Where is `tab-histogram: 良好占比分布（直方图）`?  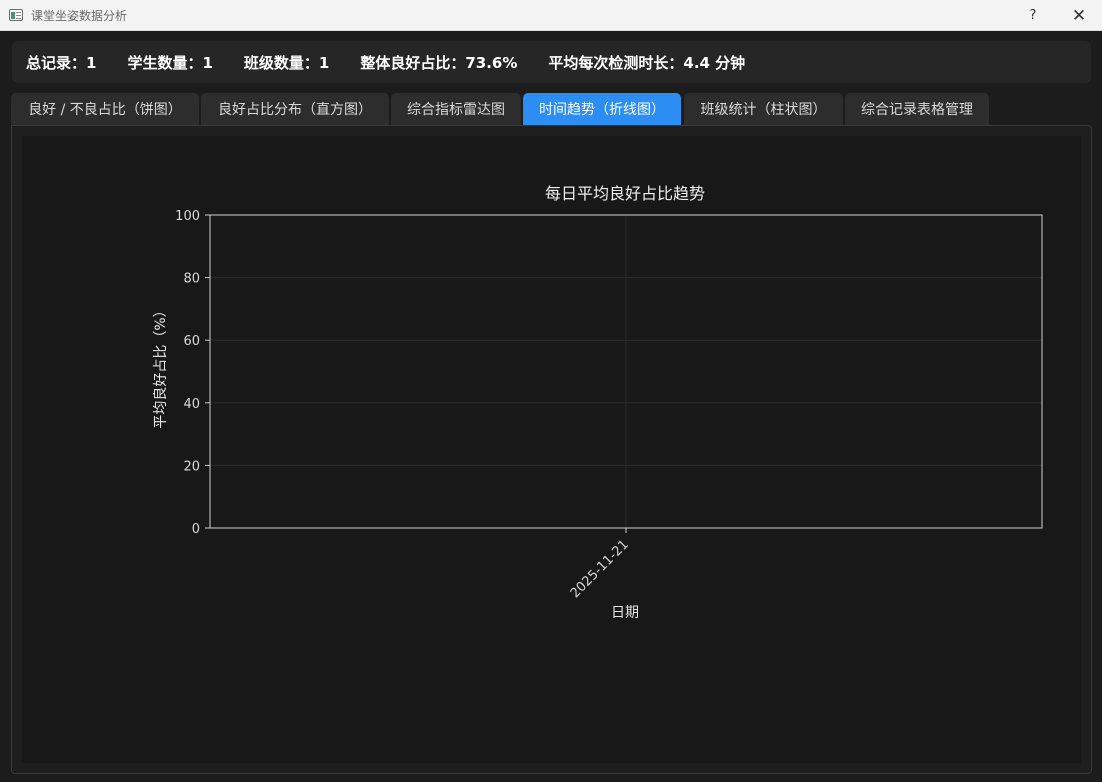 tab-histogram: 良好占比分布（直方图） is located at coordinates (295, 109).